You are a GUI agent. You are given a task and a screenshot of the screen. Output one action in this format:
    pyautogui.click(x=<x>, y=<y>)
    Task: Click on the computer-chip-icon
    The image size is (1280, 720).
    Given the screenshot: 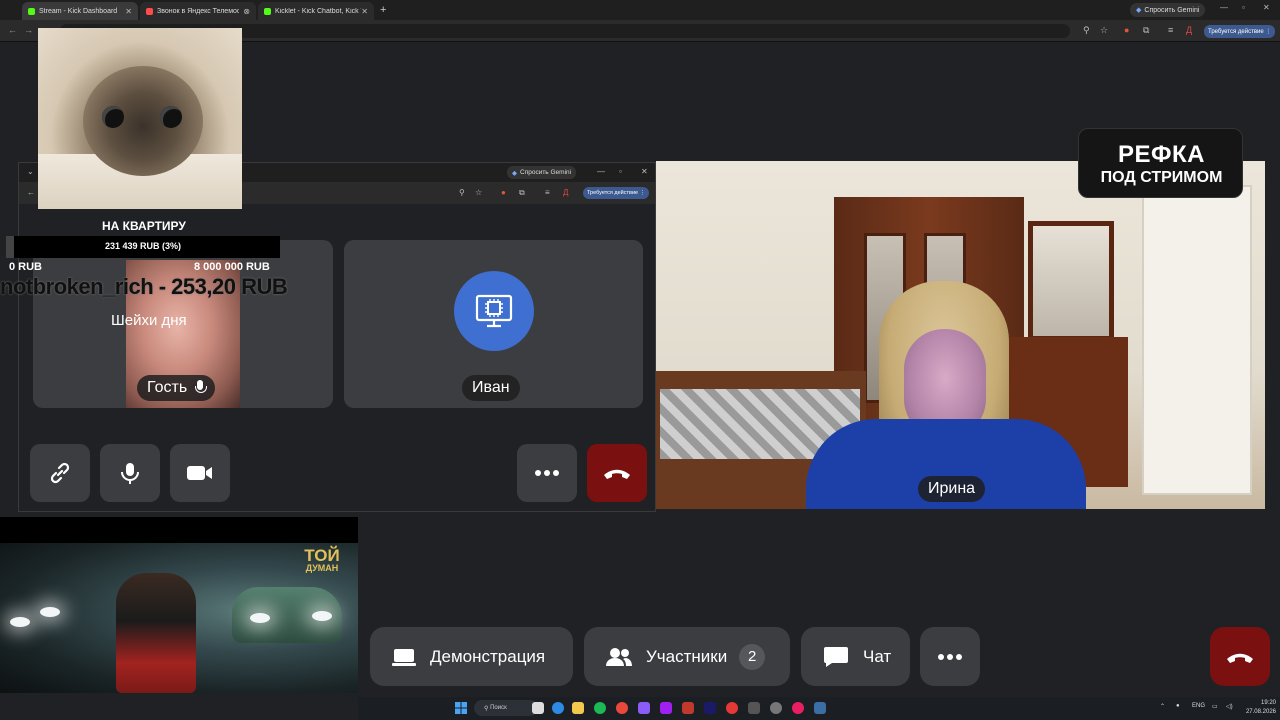 What is the action you would take?
    pyautogui.click(x=494, y=311)
    